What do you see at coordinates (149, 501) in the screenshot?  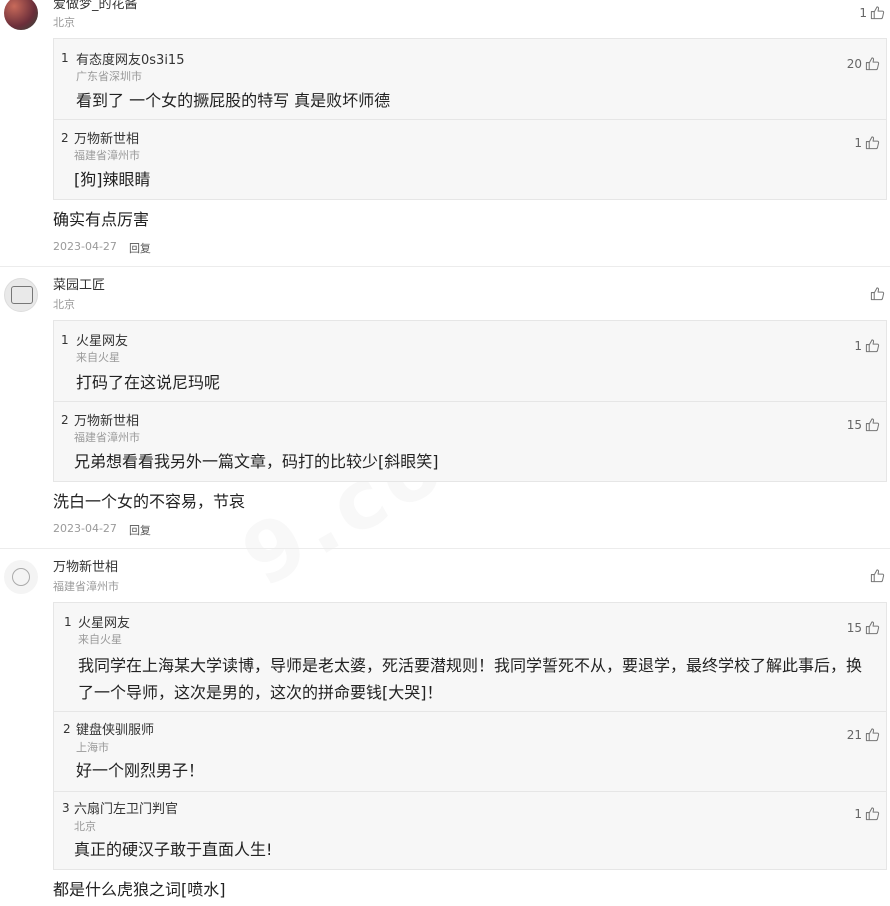 I see `comment-text: 洗白一个女的不容易，节哀` at bounding box center [149, 501].